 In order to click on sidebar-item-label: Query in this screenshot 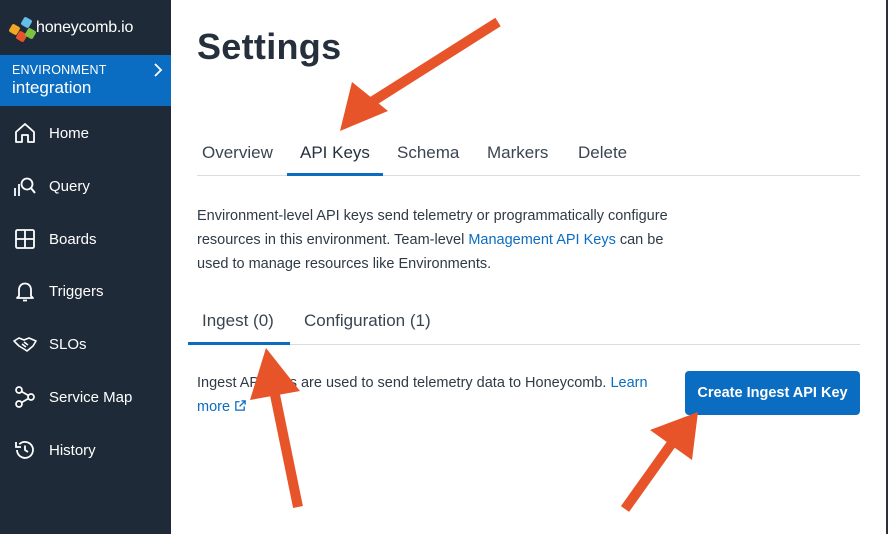, I will do `click(69, 186)`.